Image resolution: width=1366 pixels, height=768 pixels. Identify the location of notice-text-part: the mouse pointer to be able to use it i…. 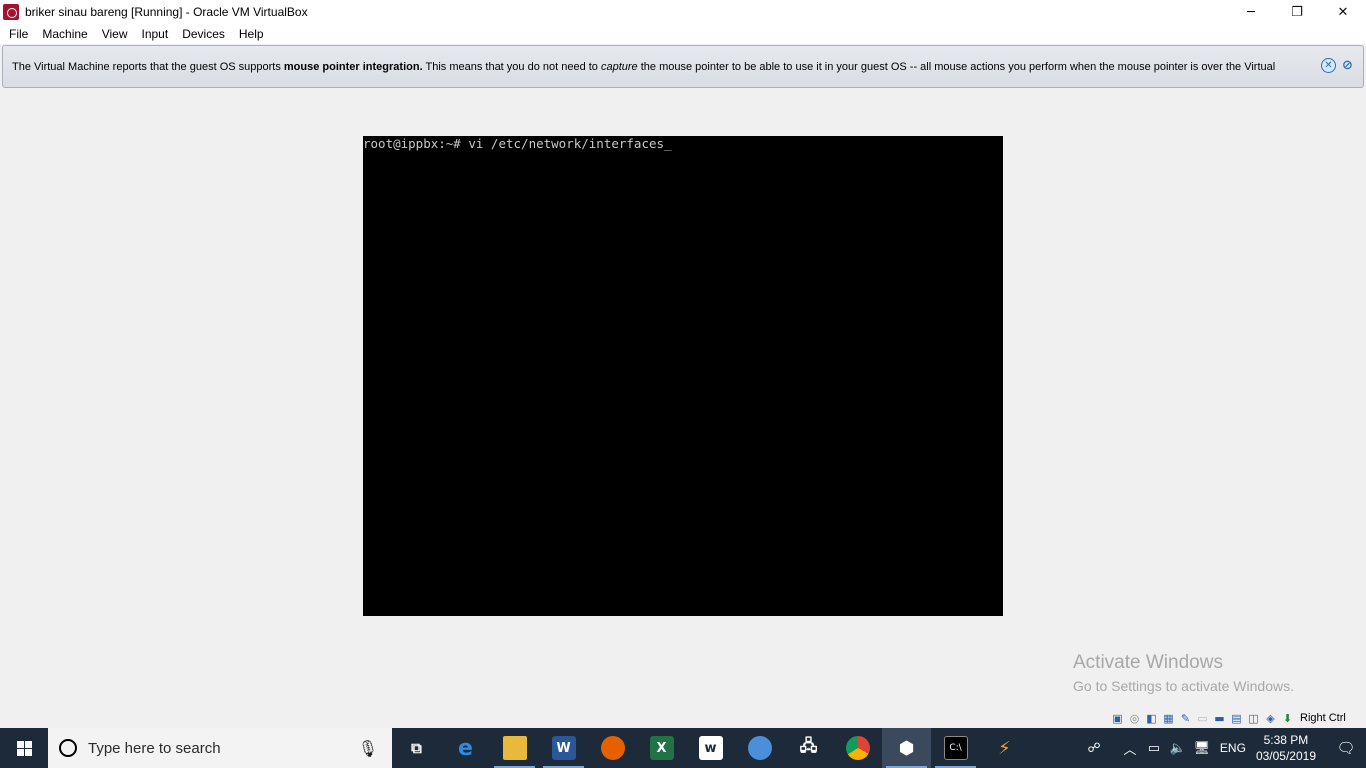
(956, 66).